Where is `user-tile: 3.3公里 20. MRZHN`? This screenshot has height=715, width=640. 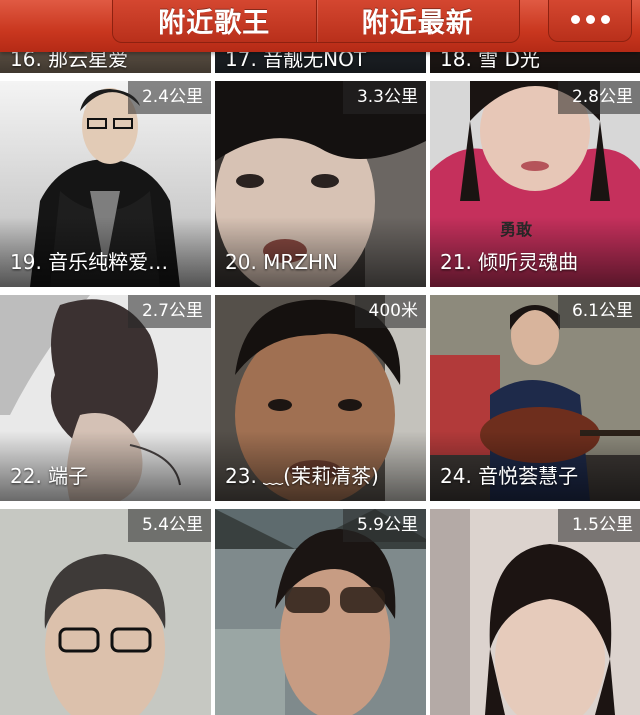 user-tile: 3.3公里 20. MRZHN is located at coordinates (320, 184).